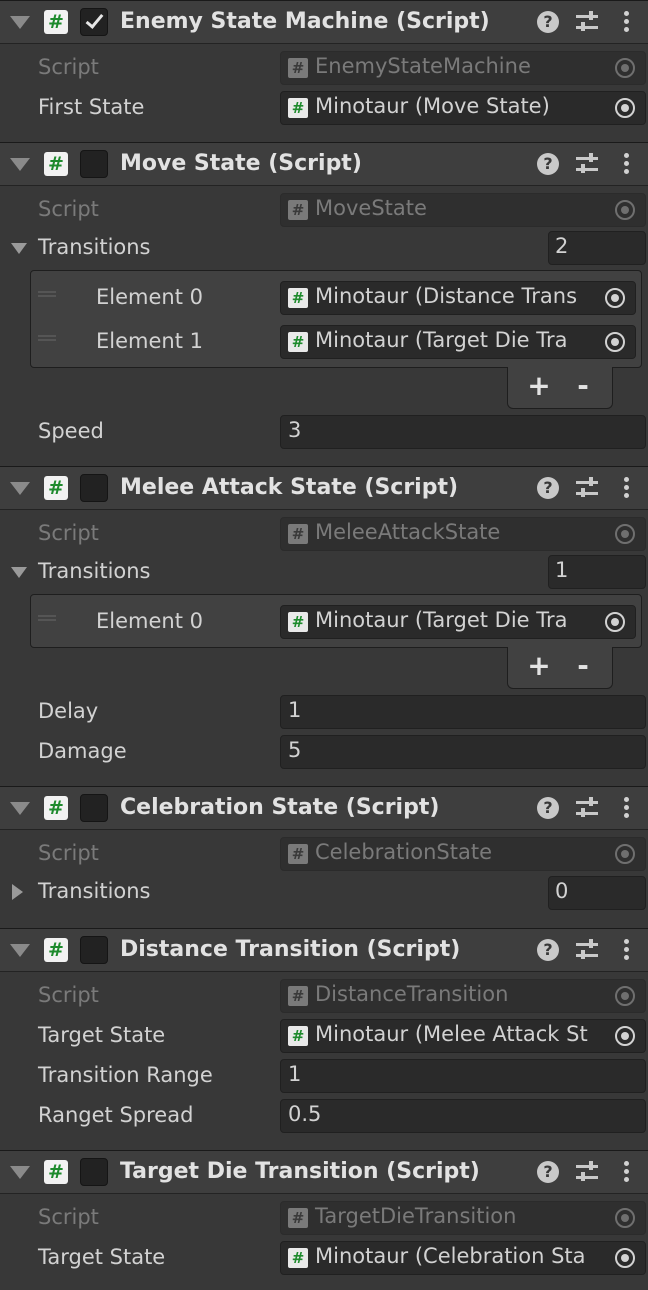 The image size is (648, 1290). What do you see at coordinates (463, 1076) in the screenshot?
I see `transition-range-field: 1` at bounding box center [463, 1076].